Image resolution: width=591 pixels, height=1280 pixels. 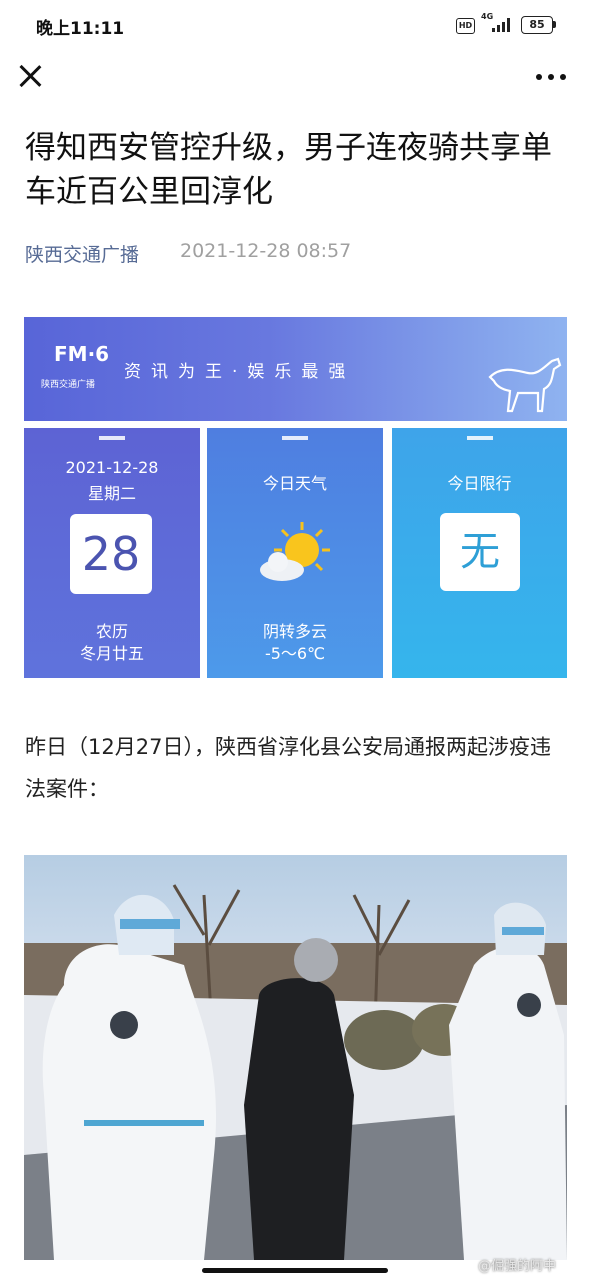 I want to click on article-paragraph: 昨日（12月27日），陕西省淳化县公安局通报两起涉疫违法案件：, so click(x=288, y=768).